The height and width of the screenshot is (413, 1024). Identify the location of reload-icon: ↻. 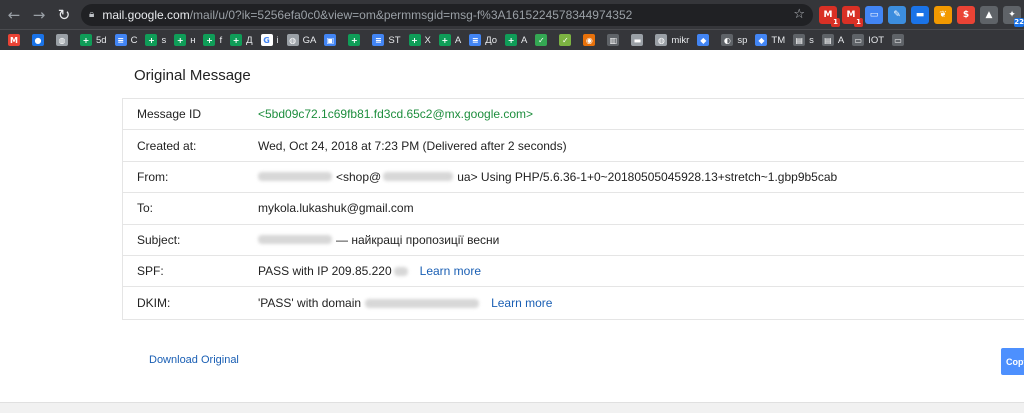
(64, 15).